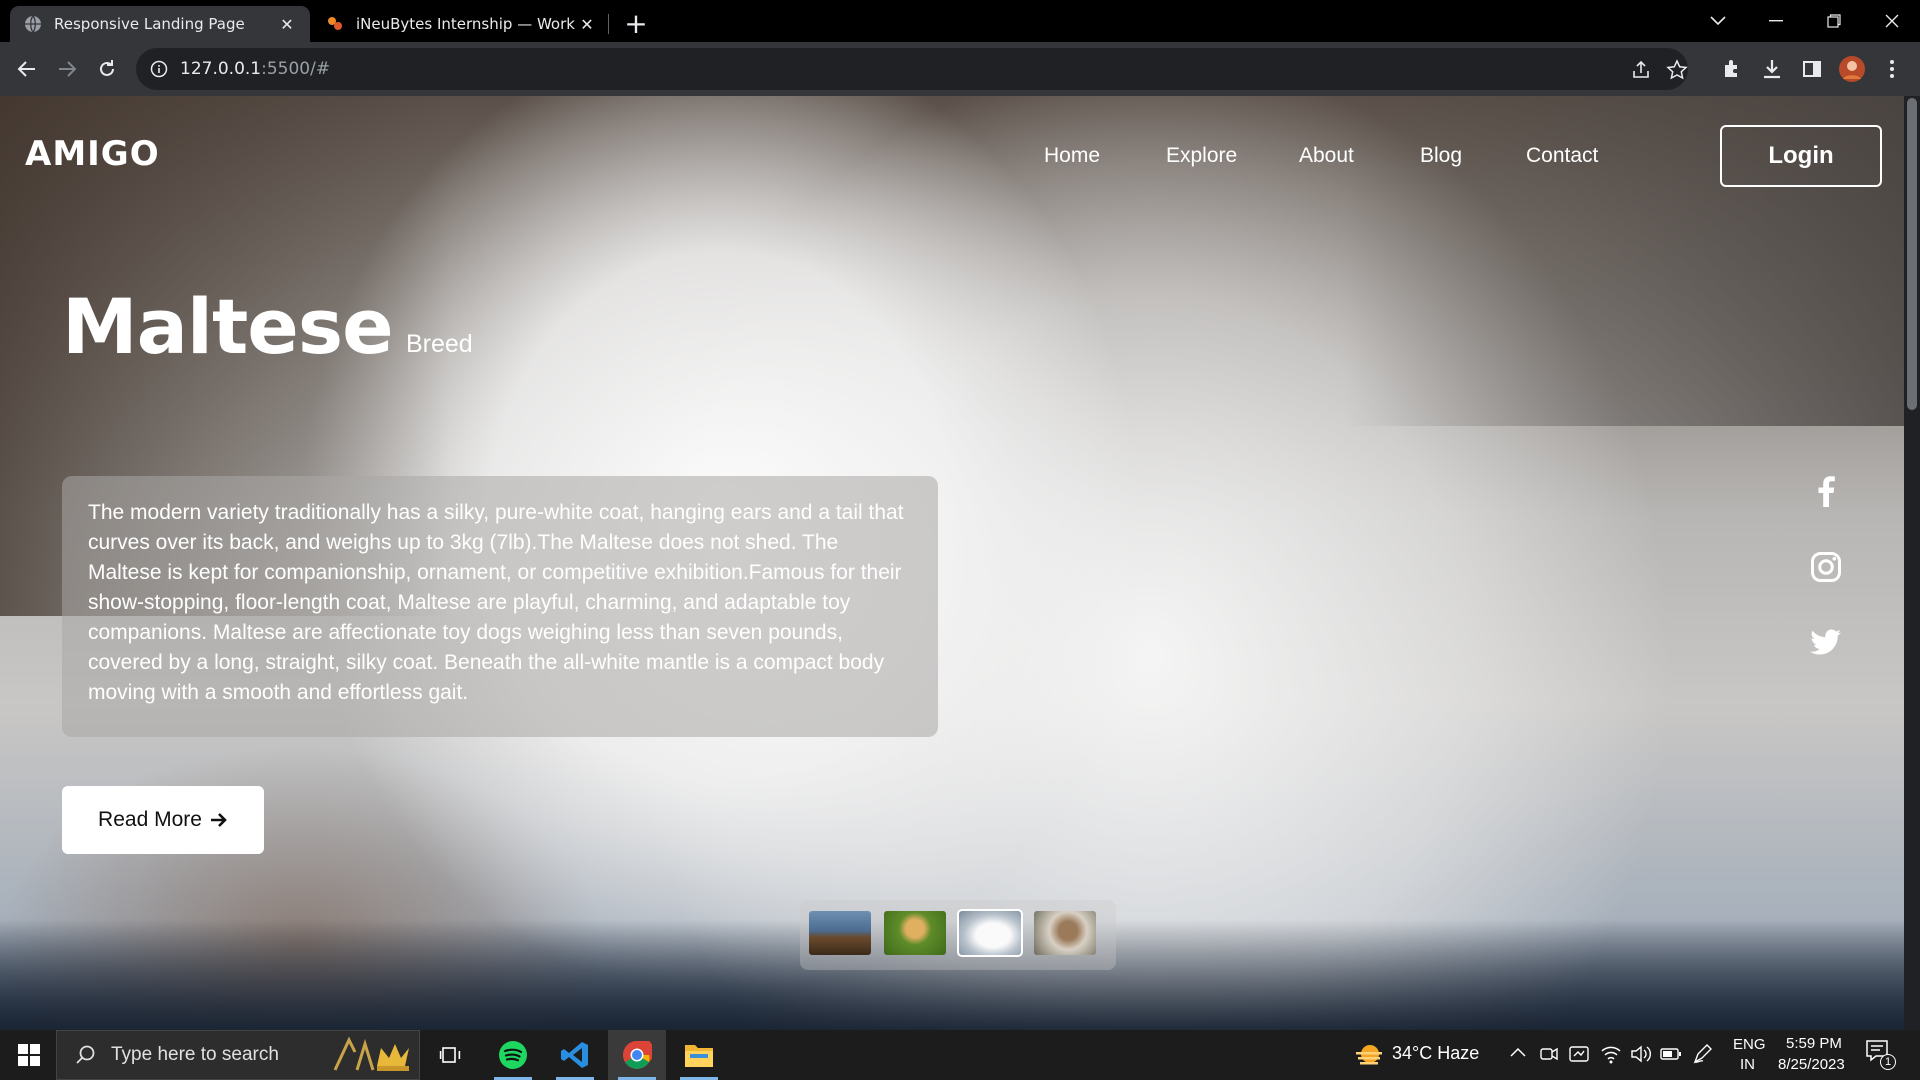 The height and width of the screenshot is (1080, 1920). I want to click on thumbnail-golden-puppy, so click(915, 933).